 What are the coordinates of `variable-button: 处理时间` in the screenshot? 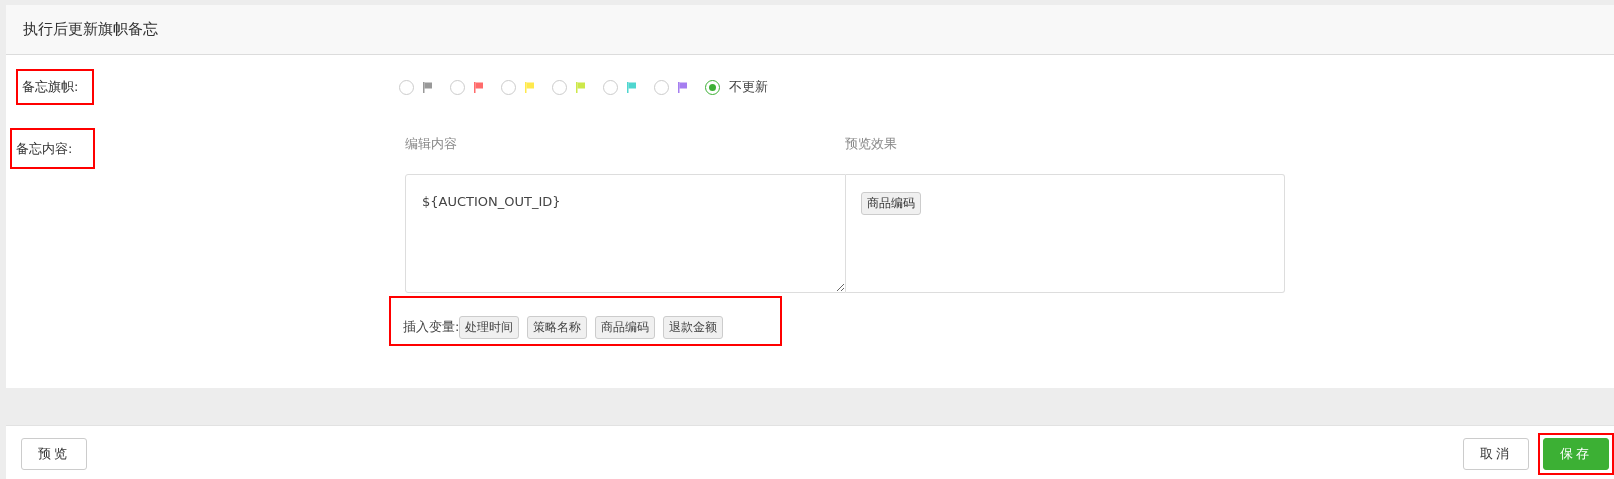 It's located at (489, 327).